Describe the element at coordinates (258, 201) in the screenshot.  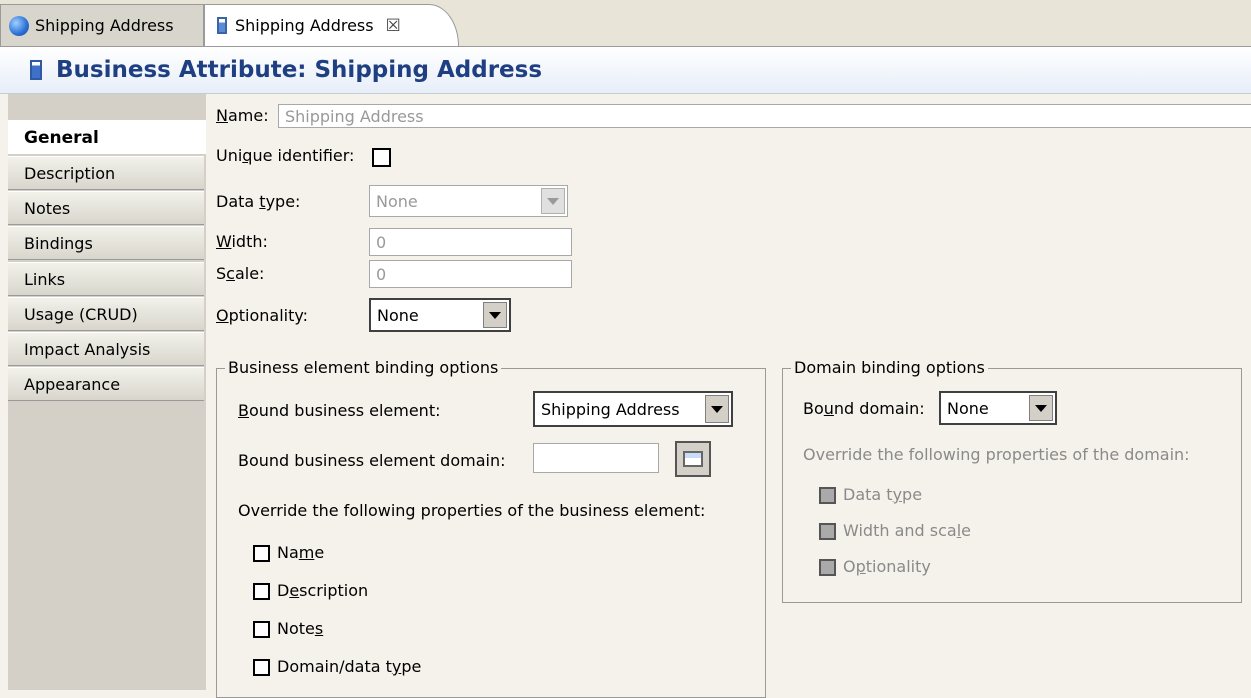
I see `data-type-label: Data type:` at that location.